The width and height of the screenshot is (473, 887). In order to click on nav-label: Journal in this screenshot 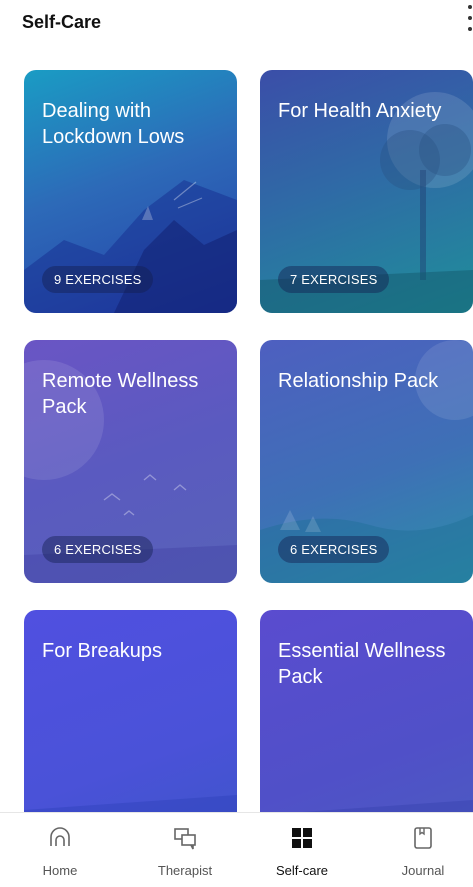, I will do `click(423, 870)`.